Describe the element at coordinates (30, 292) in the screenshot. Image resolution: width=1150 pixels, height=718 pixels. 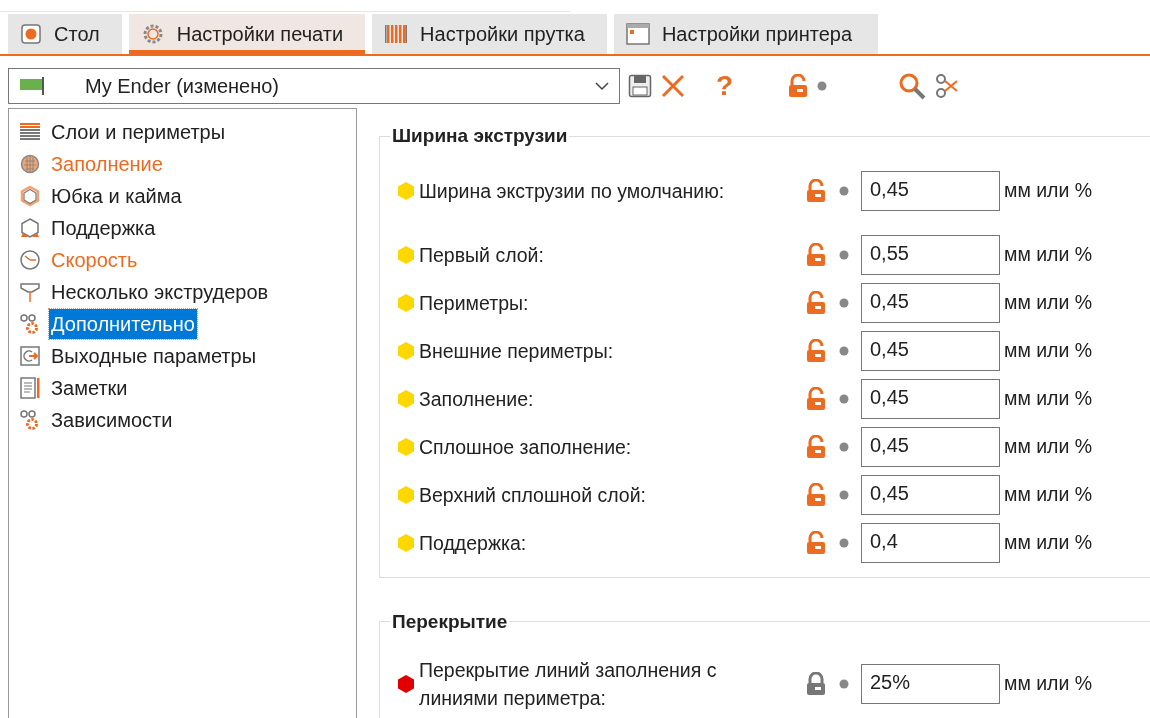
I see `nozzle-icon` at that location.